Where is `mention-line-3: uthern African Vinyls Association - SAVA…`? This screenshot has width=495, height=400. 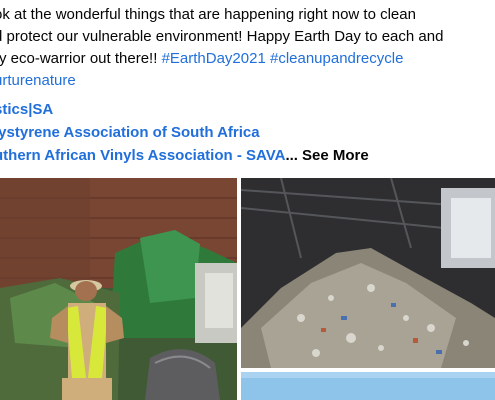 mention-line-3: uthern African Vinyls Association - SAVA… is located at coordinates (247, 155).